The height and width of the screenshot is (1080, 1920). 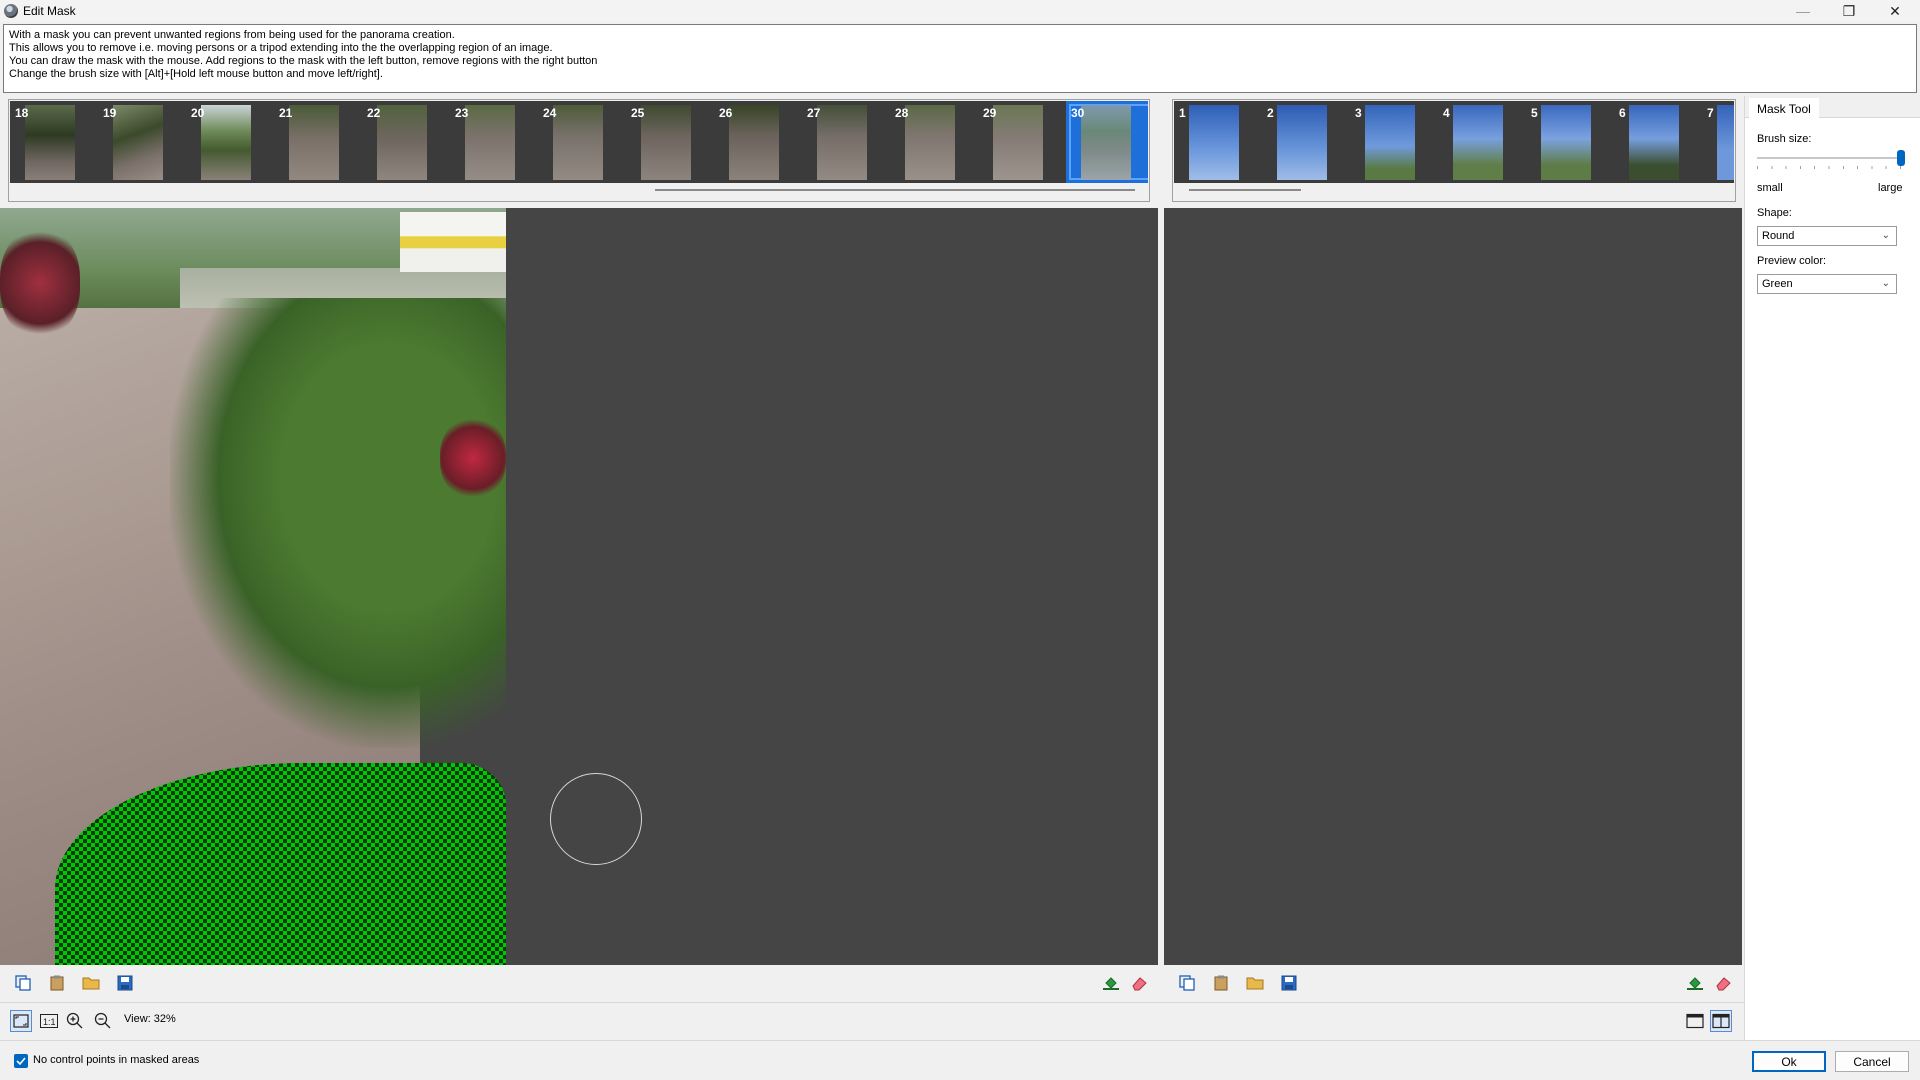 I want to click on thumbnail: 18, so click(x=54, y=142).